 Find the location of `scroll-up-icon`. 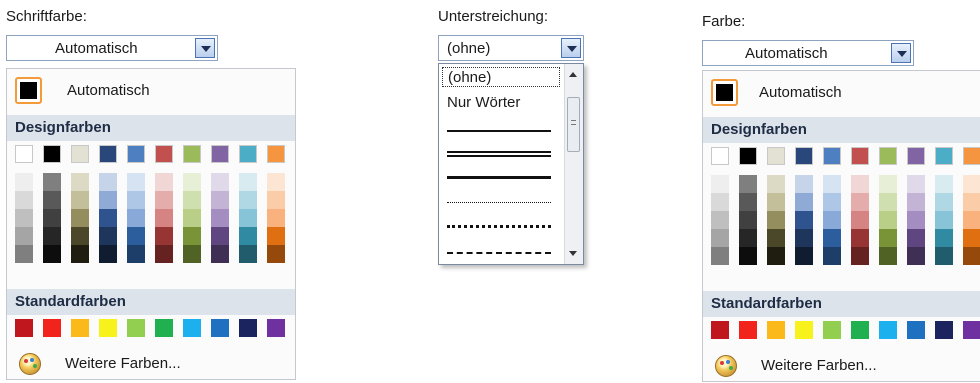

scroll-up-icon is located at coordinates (573, 74).